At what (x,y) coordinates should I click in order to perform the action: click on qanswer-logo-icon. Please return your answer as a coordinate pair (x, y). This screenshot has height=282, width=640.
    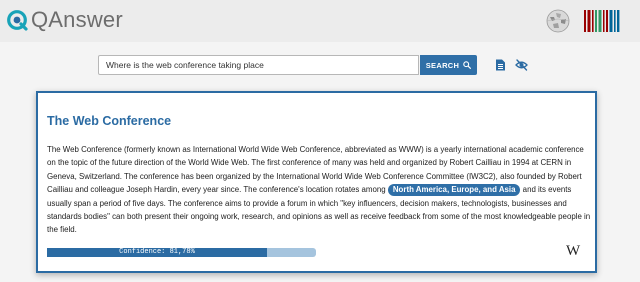
    Looking at the image, I should click on (17, 20).